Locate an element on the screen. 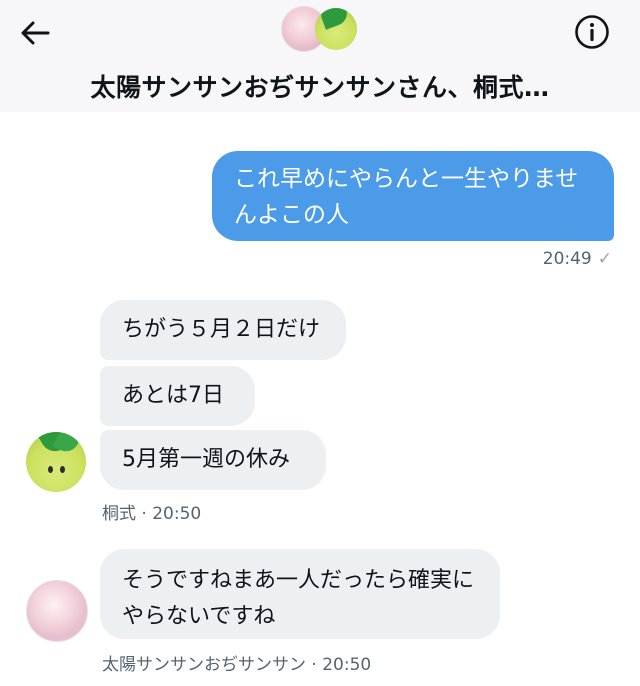 This screenshot has width=640, height=686. message-timestamp: 20:49 ✓ is located at coordinates (577, 259).